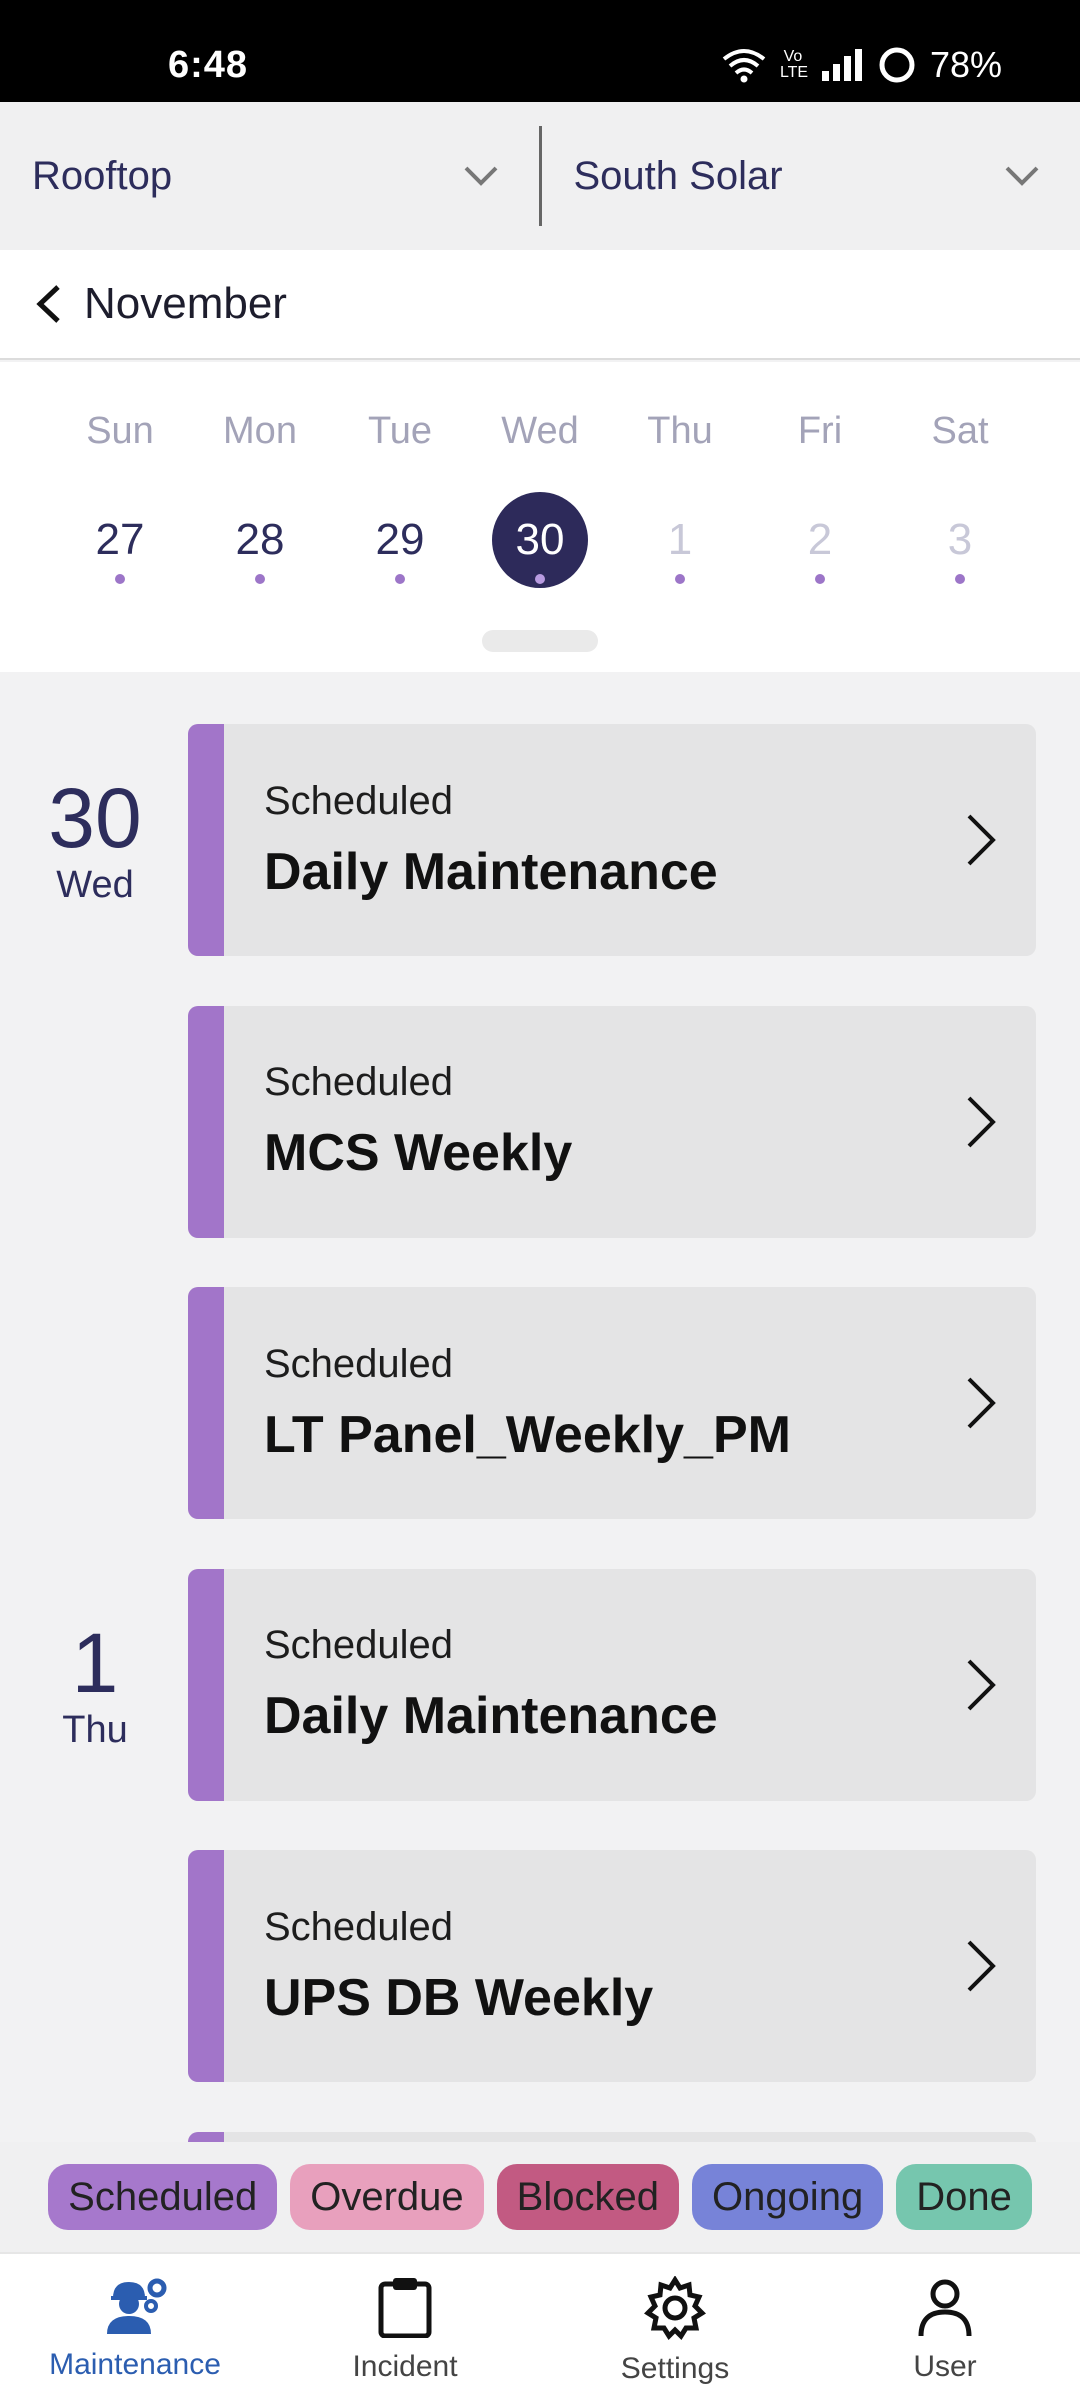  I want to click on date-cell: 29, so click(400, 540).